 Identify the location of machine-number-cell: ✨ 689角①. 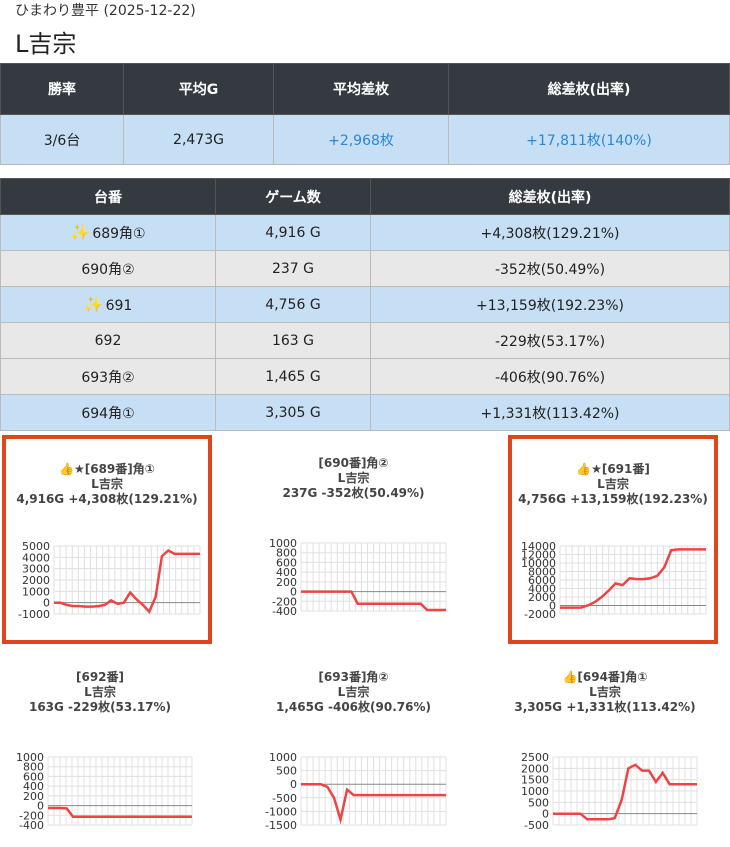
(108, 232).